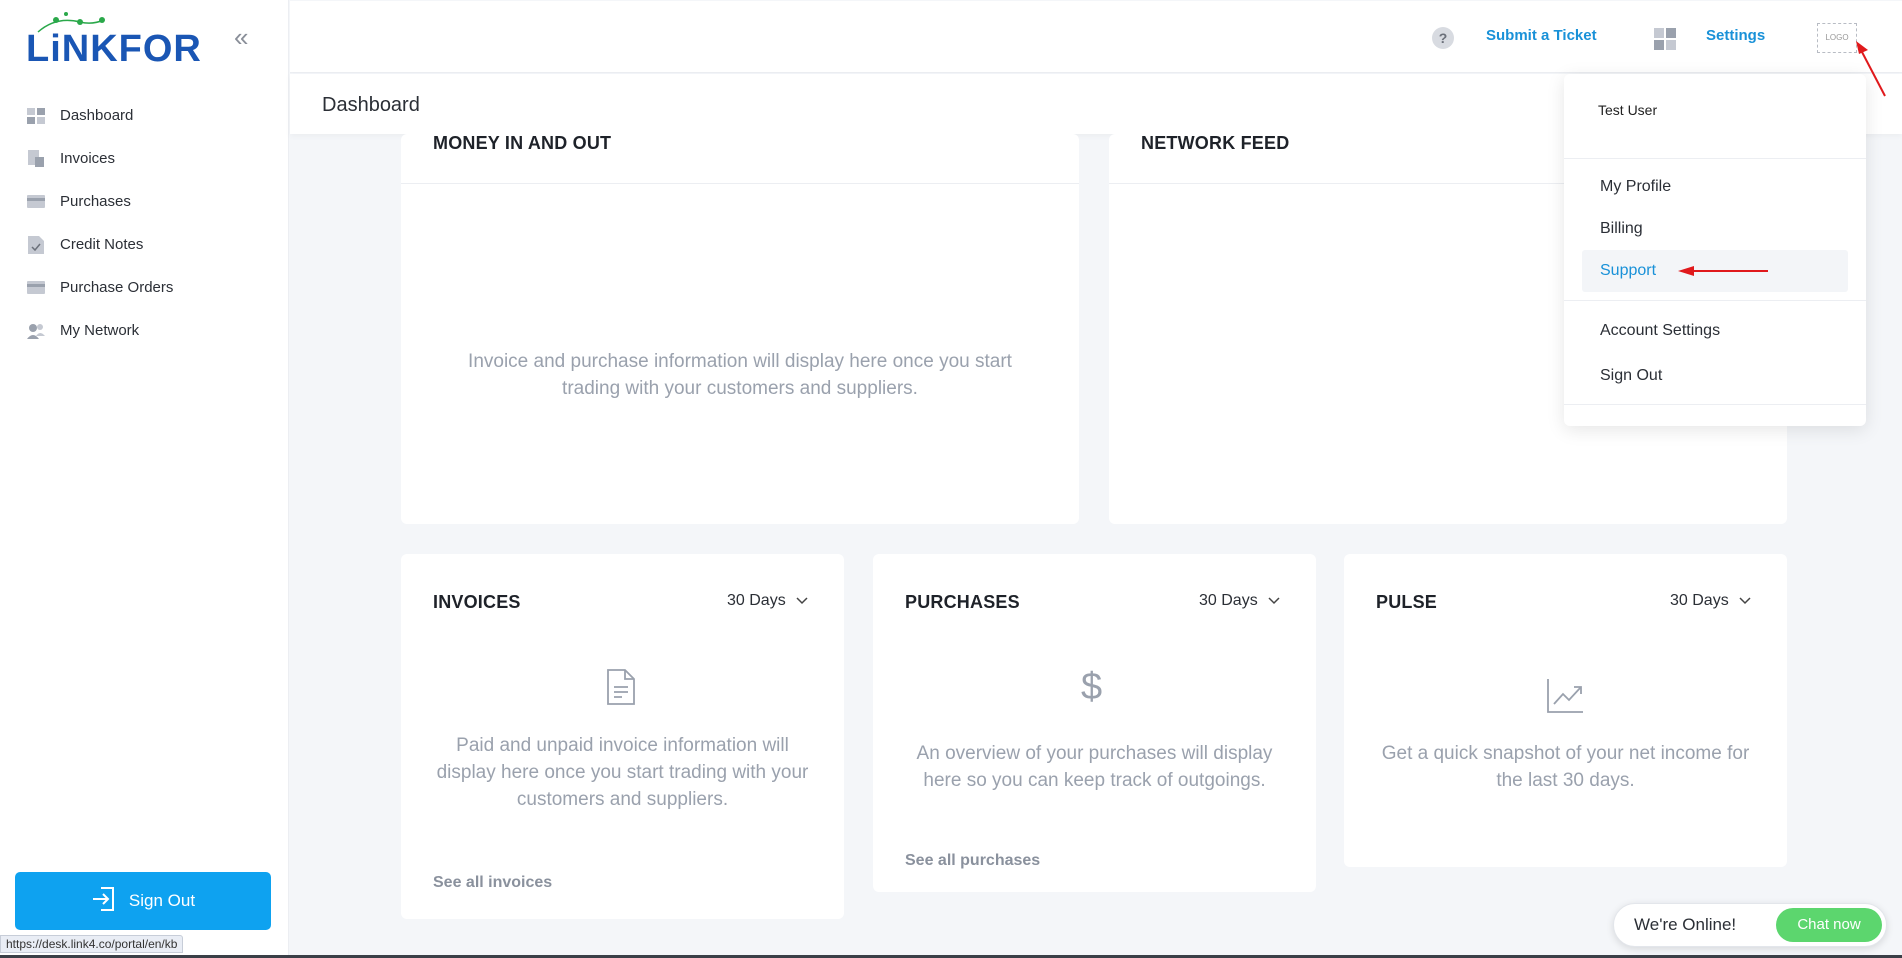 This screenshot has height=958, width=1902. I want to click on linkfor-logo: LiNKFOR, so click(113, 41).